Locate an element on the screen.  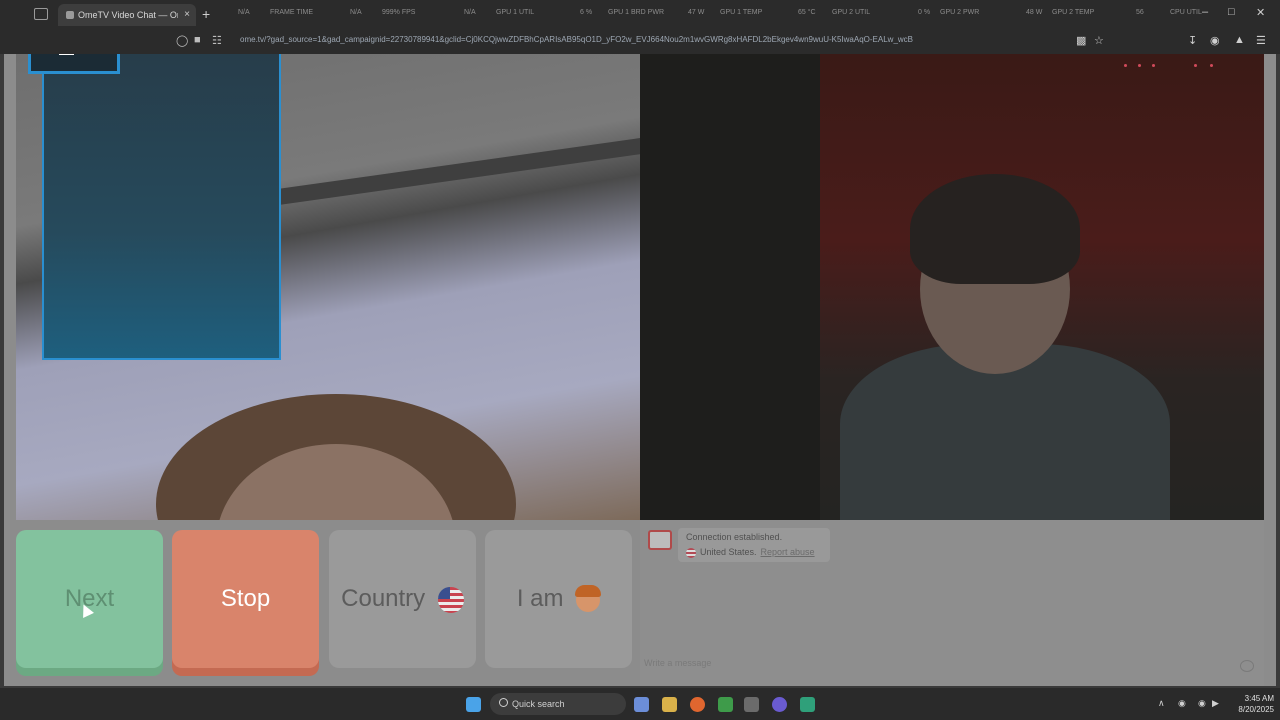
perf-label: GPU 1 UTIL is located at coordinates (515, 12).